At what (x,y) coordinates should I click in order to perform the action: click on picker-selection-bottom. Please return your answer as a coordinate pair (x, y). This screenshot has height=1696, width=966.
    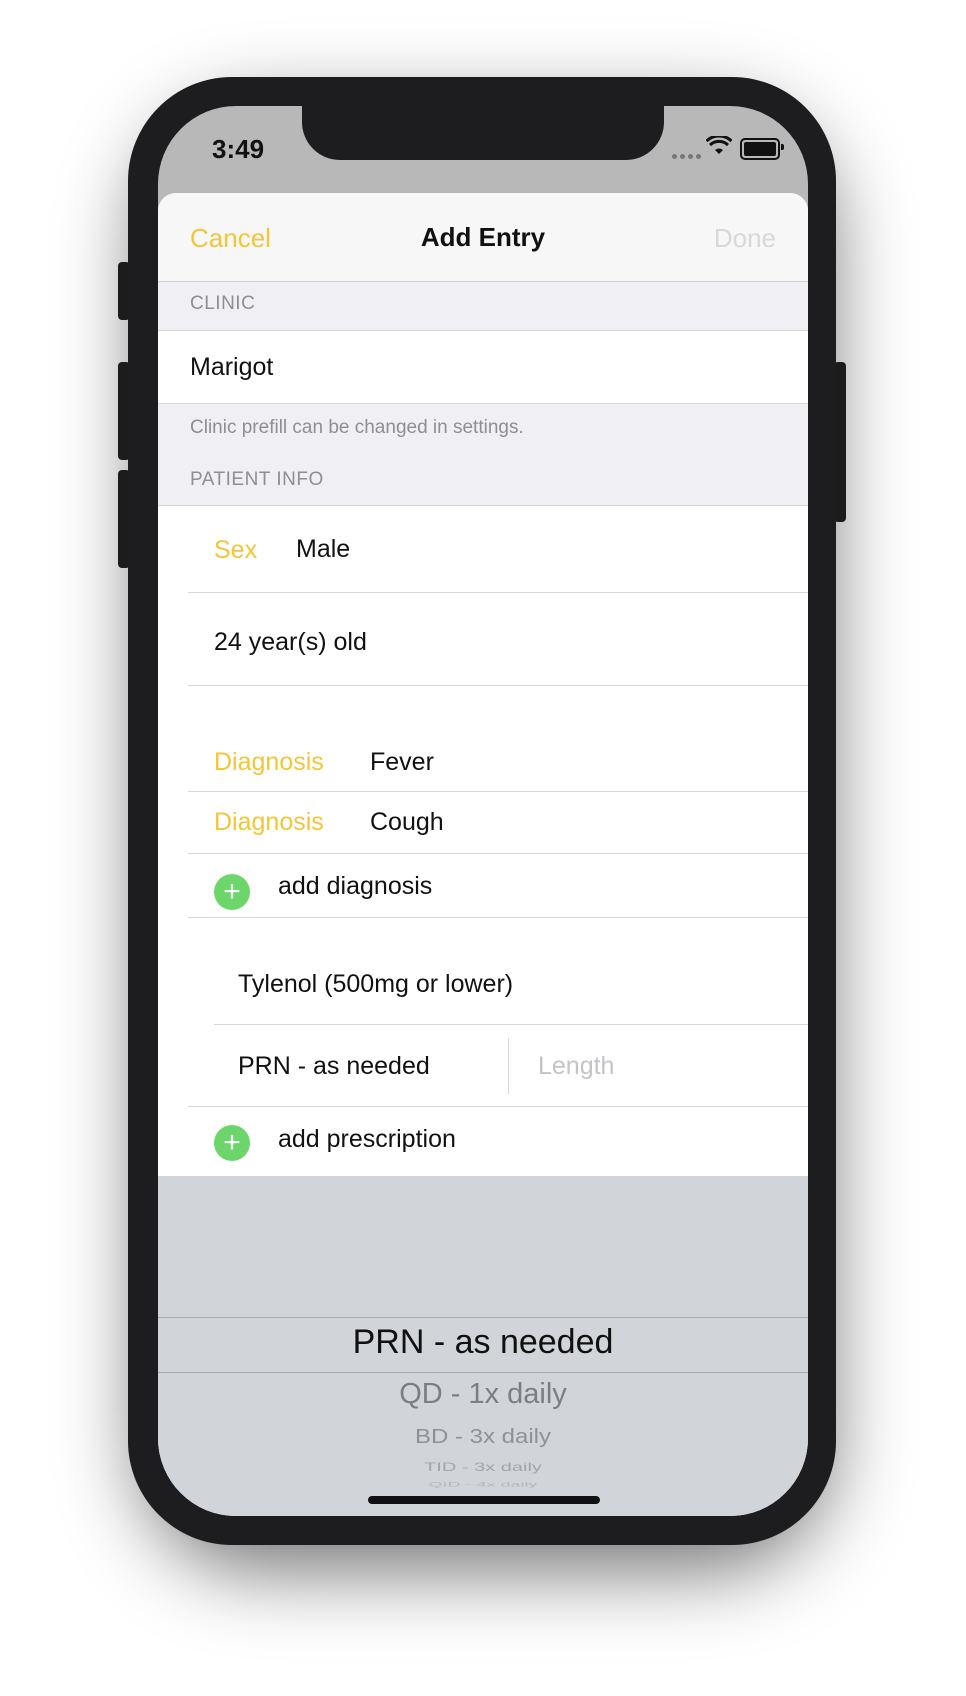
    Looking at the image, I should click on (483, 1372).